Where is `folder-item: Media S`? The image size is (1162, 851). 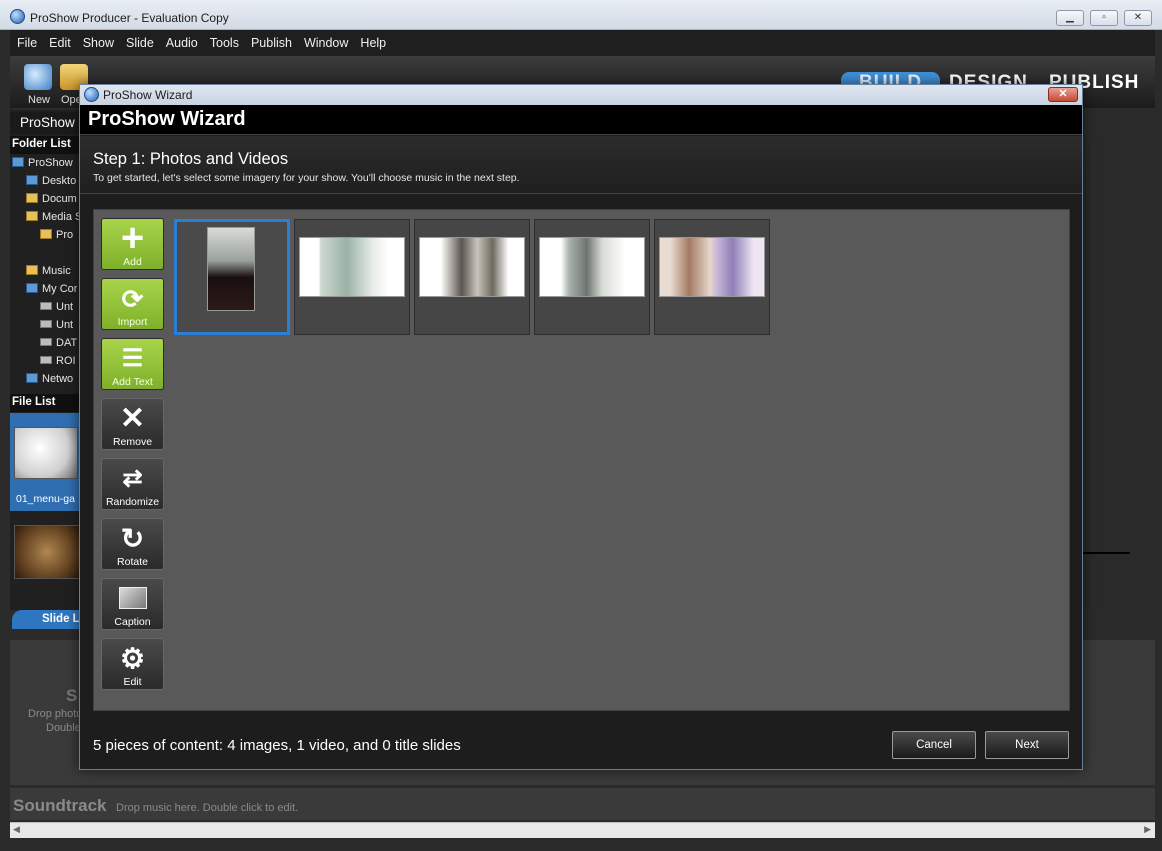
folder-item: Media S is located at coordinates (54, 217).